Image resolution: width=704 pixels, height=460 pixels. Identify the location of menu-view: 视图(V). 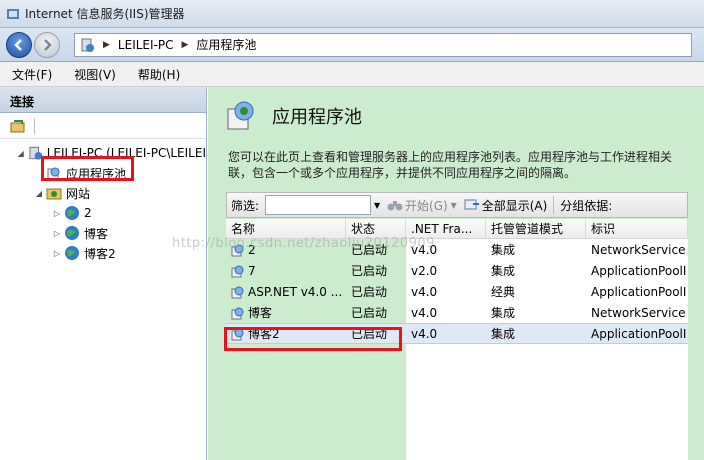
(95, 74).